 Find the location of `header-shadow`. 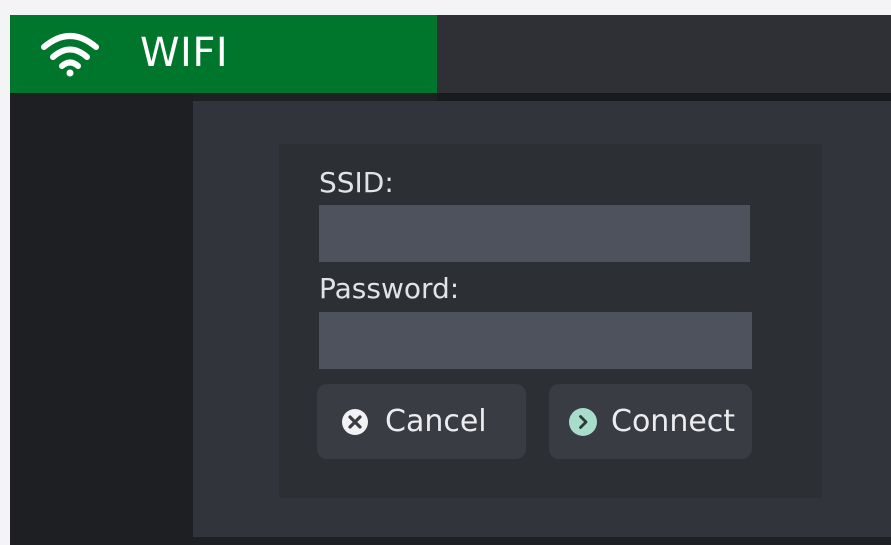

header-shadow is located at coordinates (664, 97).